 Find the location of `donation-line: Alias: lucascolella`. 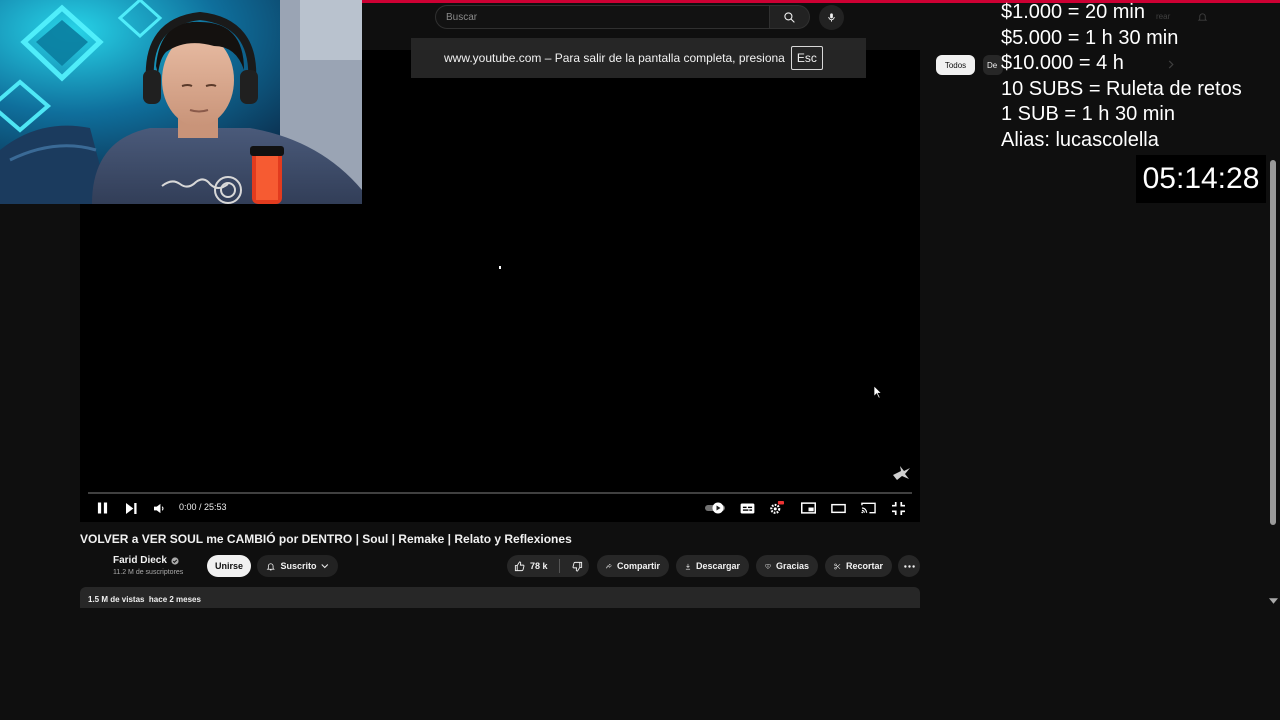

donation-line: Alias: lucascolella is located at coordinates (1080, 139).